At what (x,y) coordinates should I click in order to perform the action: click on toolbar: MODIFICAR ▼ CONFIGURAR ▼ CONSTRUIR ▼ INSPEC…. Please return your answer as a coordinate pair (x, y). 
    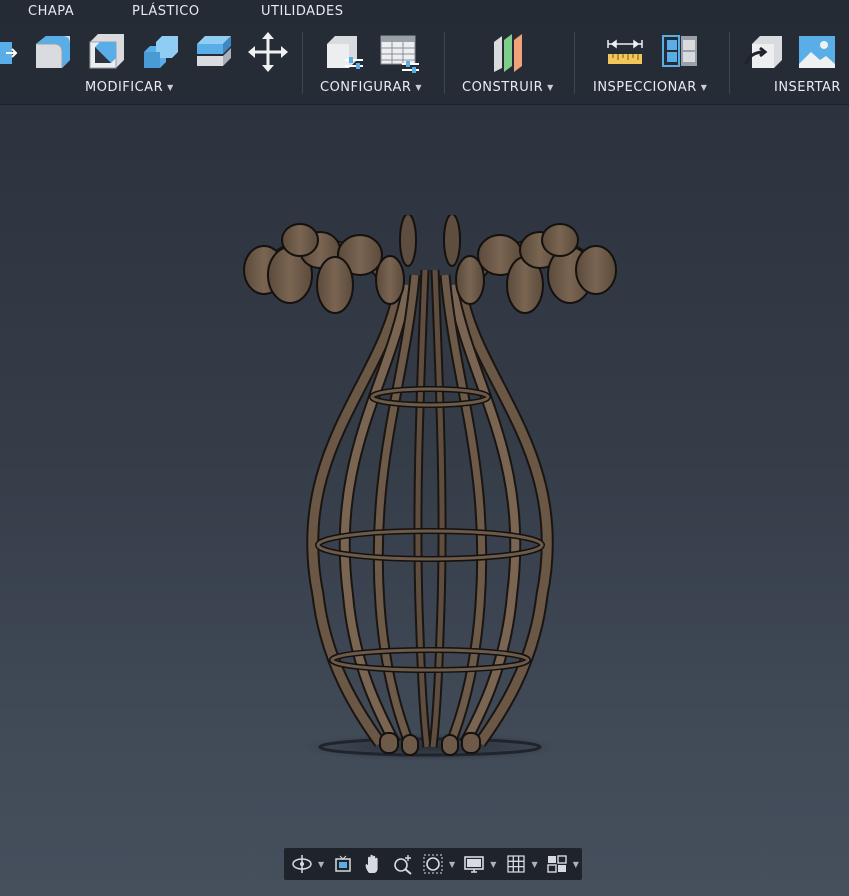
    Looking at the image, I should click on (424, 64).